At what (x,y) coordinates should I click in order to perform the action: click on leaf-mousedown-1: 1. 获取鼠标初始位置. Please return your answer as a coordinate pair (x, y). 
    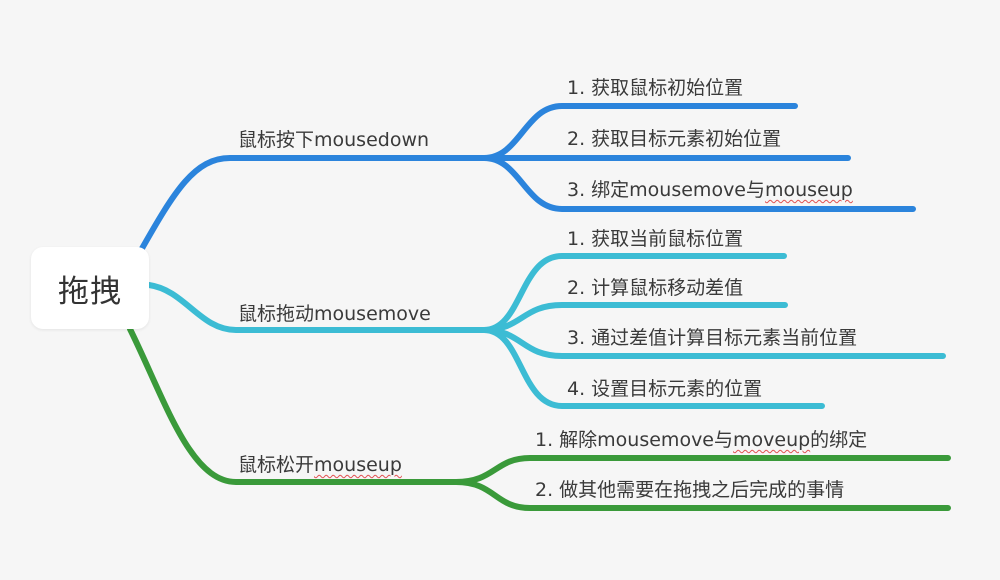
    Looking at the image, I should click on (655, 88).